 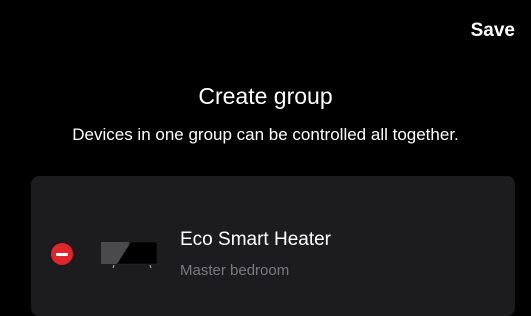 I want to click on heater-device-icon, so click(x=129, y=254).